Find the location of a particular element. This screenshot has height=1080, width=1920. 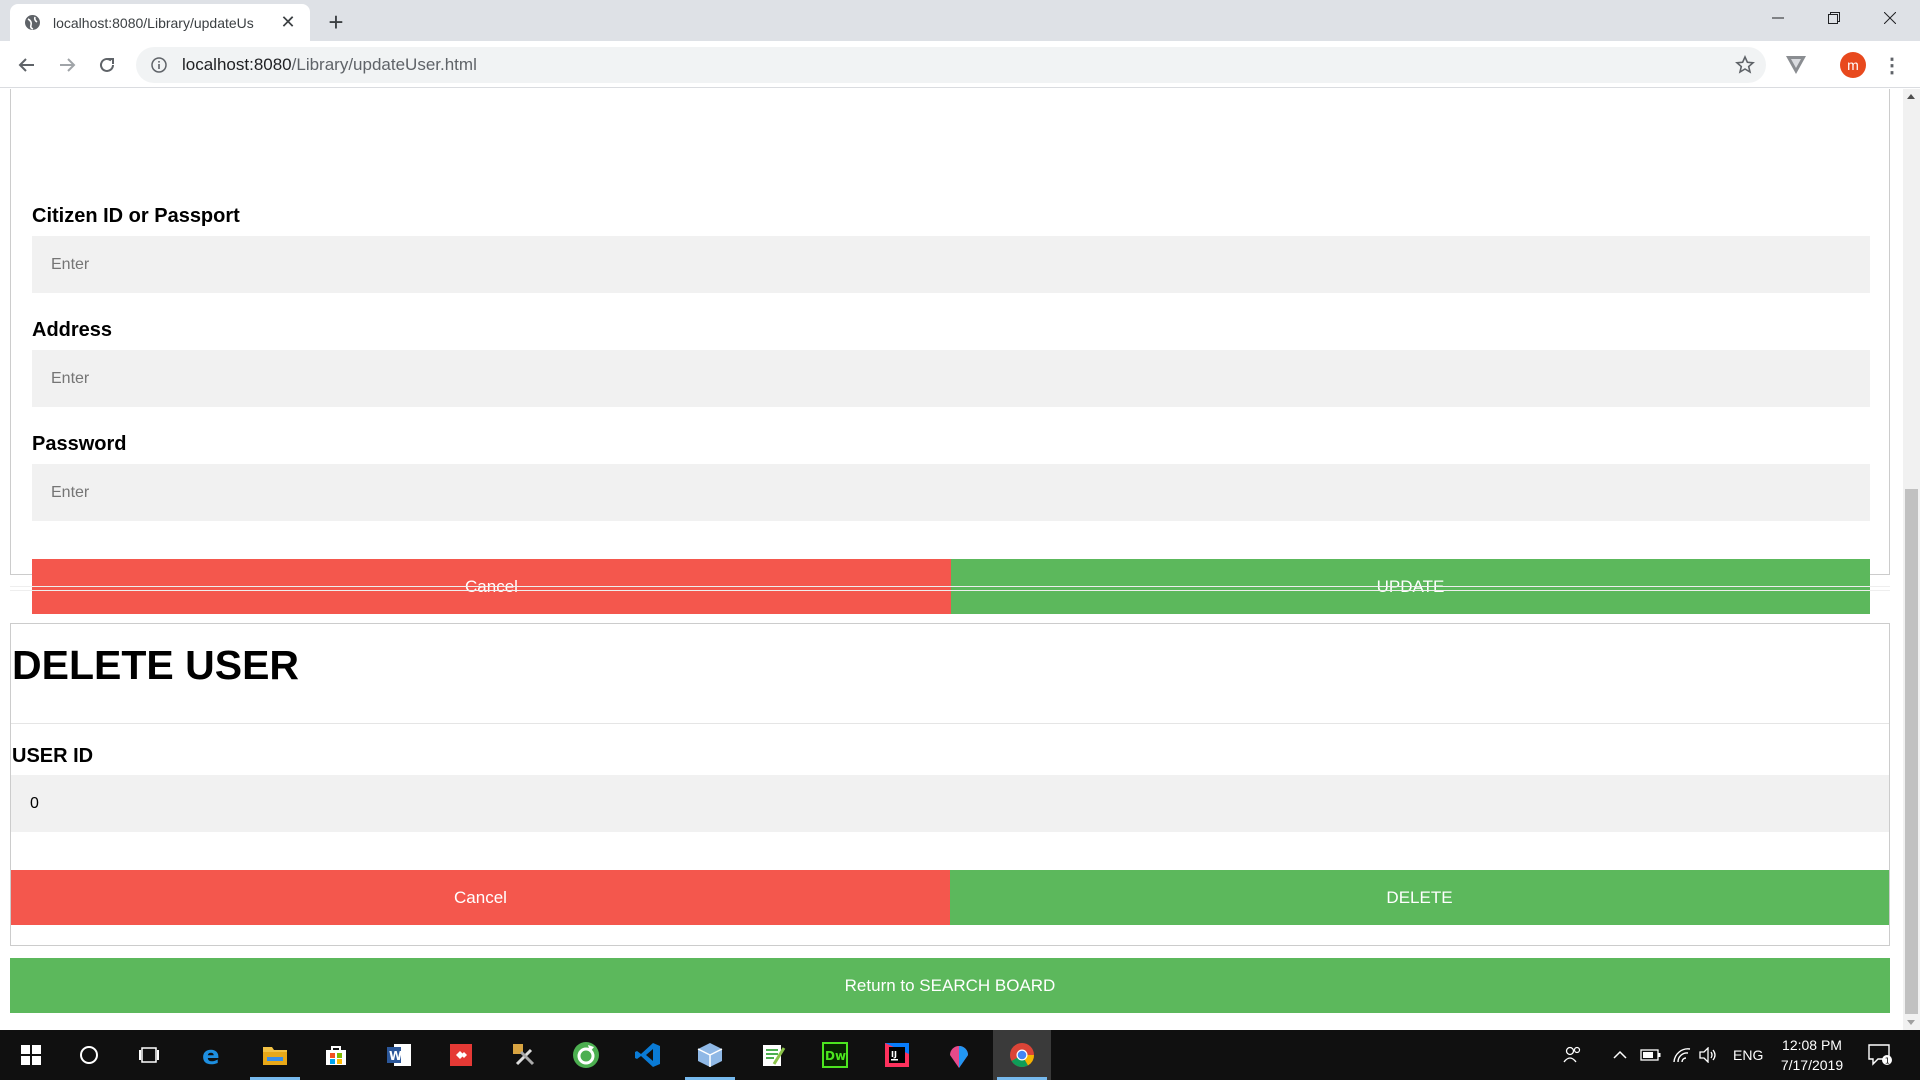

search-icon is located at coordinates (89, 1055).